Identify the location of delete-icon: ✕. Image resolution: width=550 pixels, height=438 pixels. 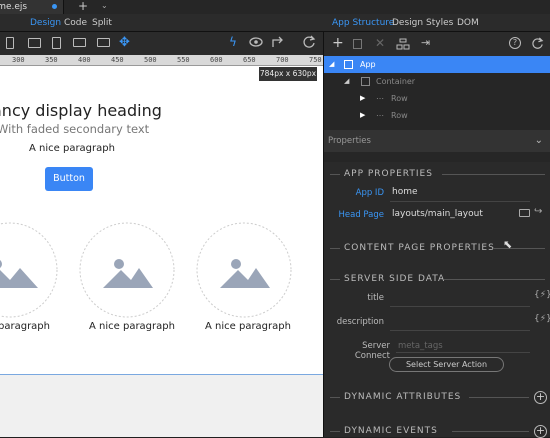
(380, 43).